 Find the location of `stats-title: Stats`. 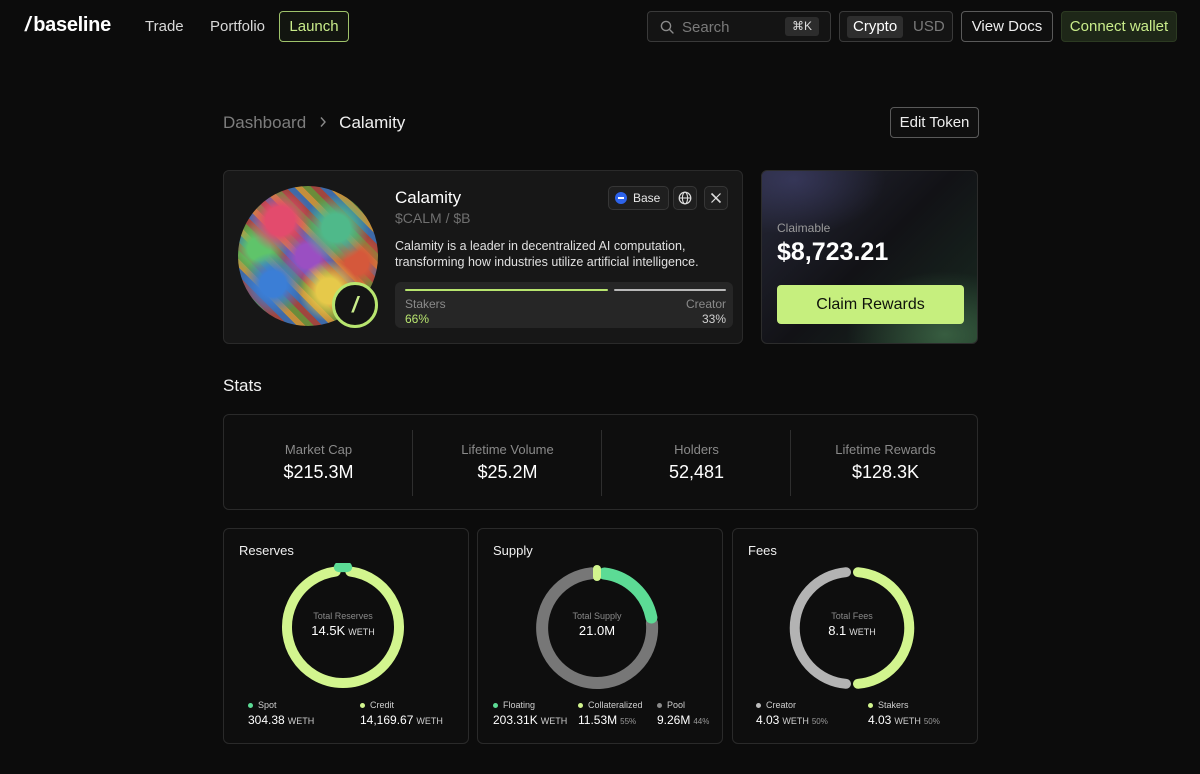

stats-title: Stats is located at coordinates (242, 385).